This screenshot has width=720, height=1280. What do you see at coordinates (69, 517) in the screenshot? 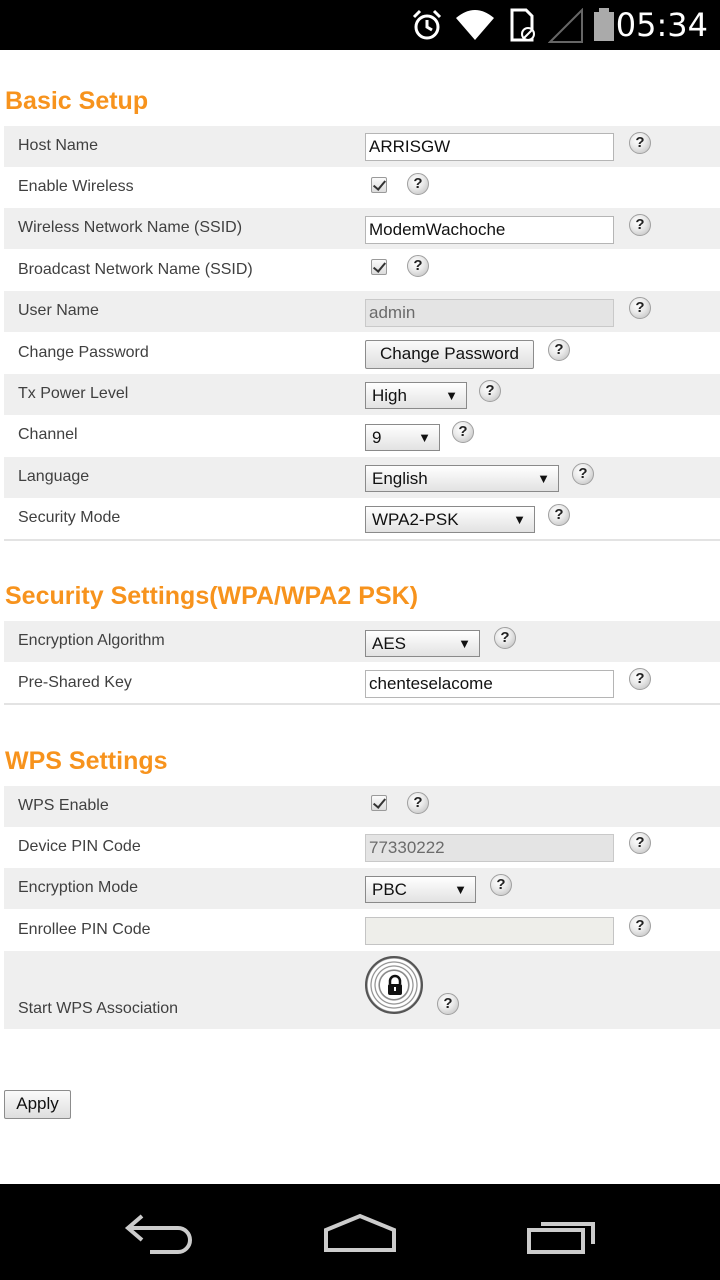
I see `security-mode-label: Security Mode` at bounding box center [69, 517].